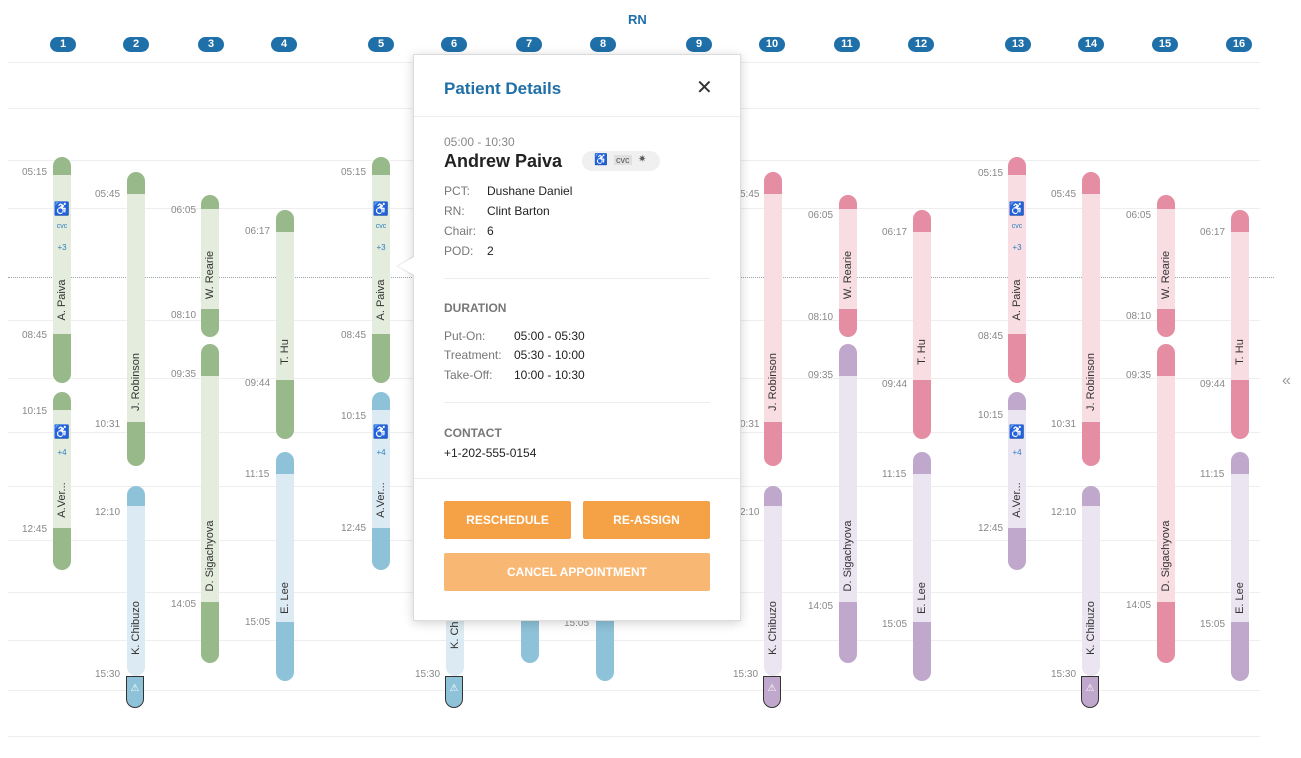 The image size is (1301, 758). What do you see at coordinates (490, 453) in the screenshot?
I see `contact-phone: +1-202-555-0154` at bounding box center [490, 453].